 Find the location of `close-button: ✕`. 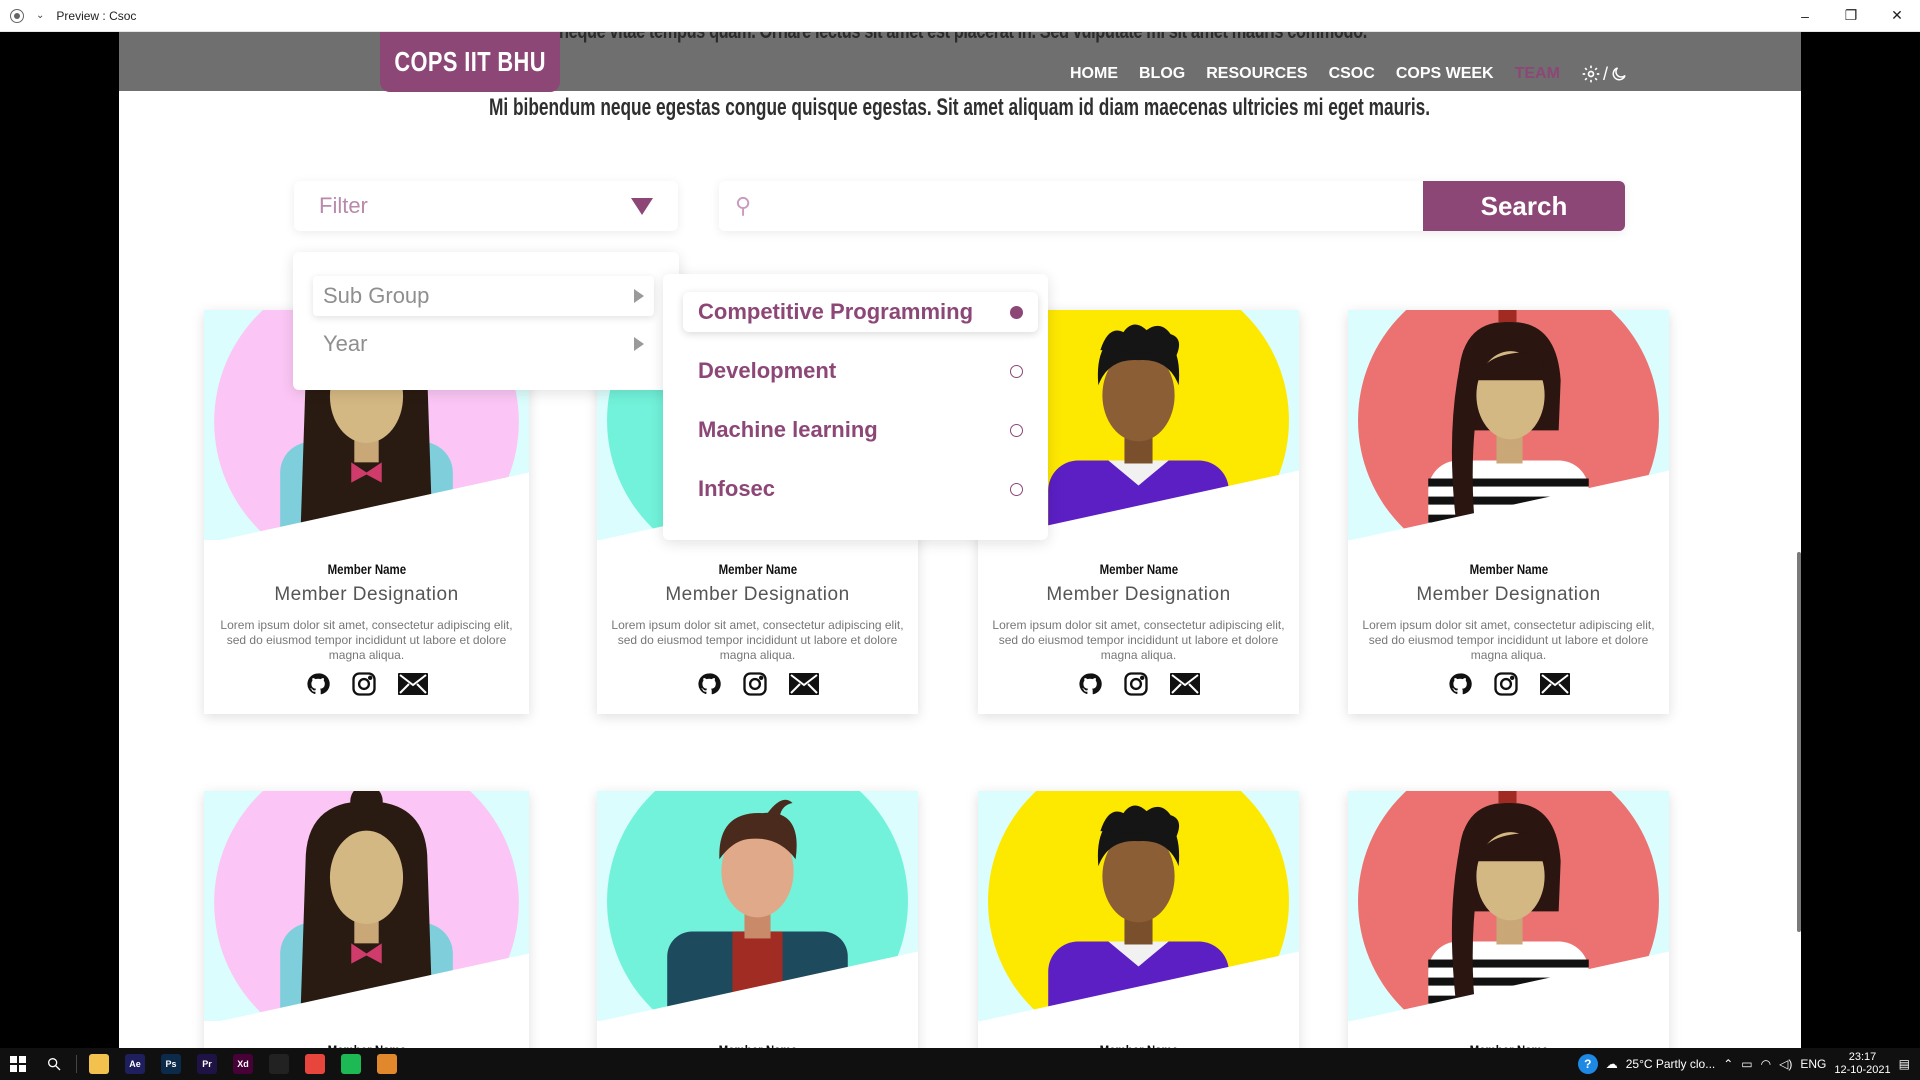

close-button: ✕ is located at coordinates (1897, 16).